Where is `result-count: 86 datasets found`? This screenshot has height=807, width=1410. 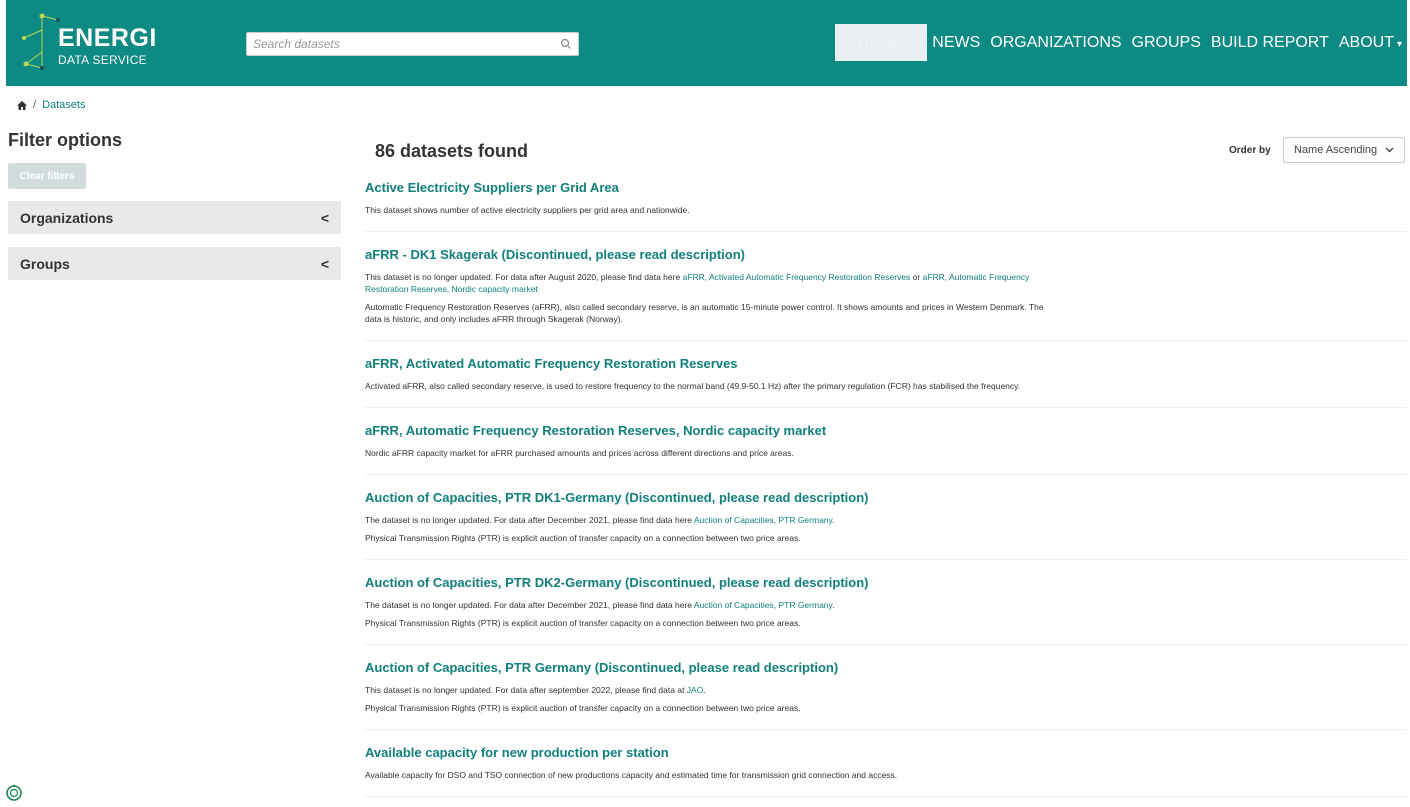
result-count: 86 datasets found is located at coordinates (452, 151).